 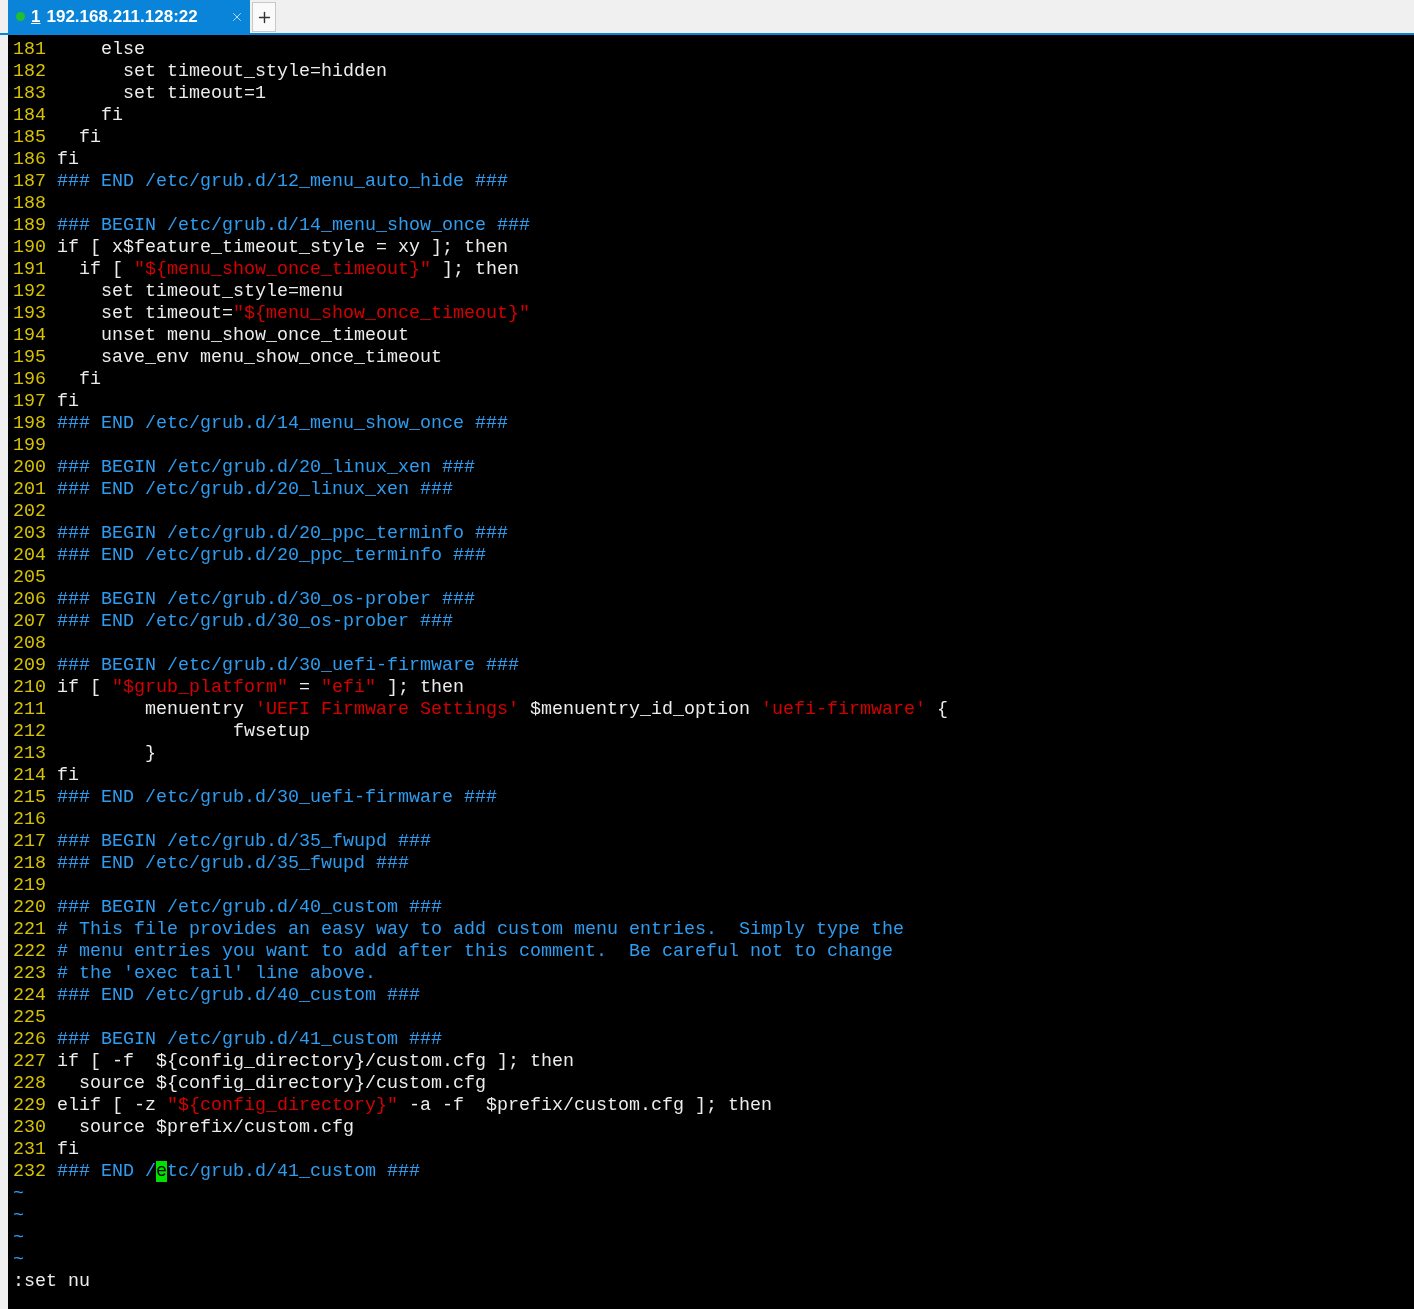 What do you see at coordinates (270, 732) in the screenshot?
I see `code-line: fwsetup` at bounding box center [270, 732].